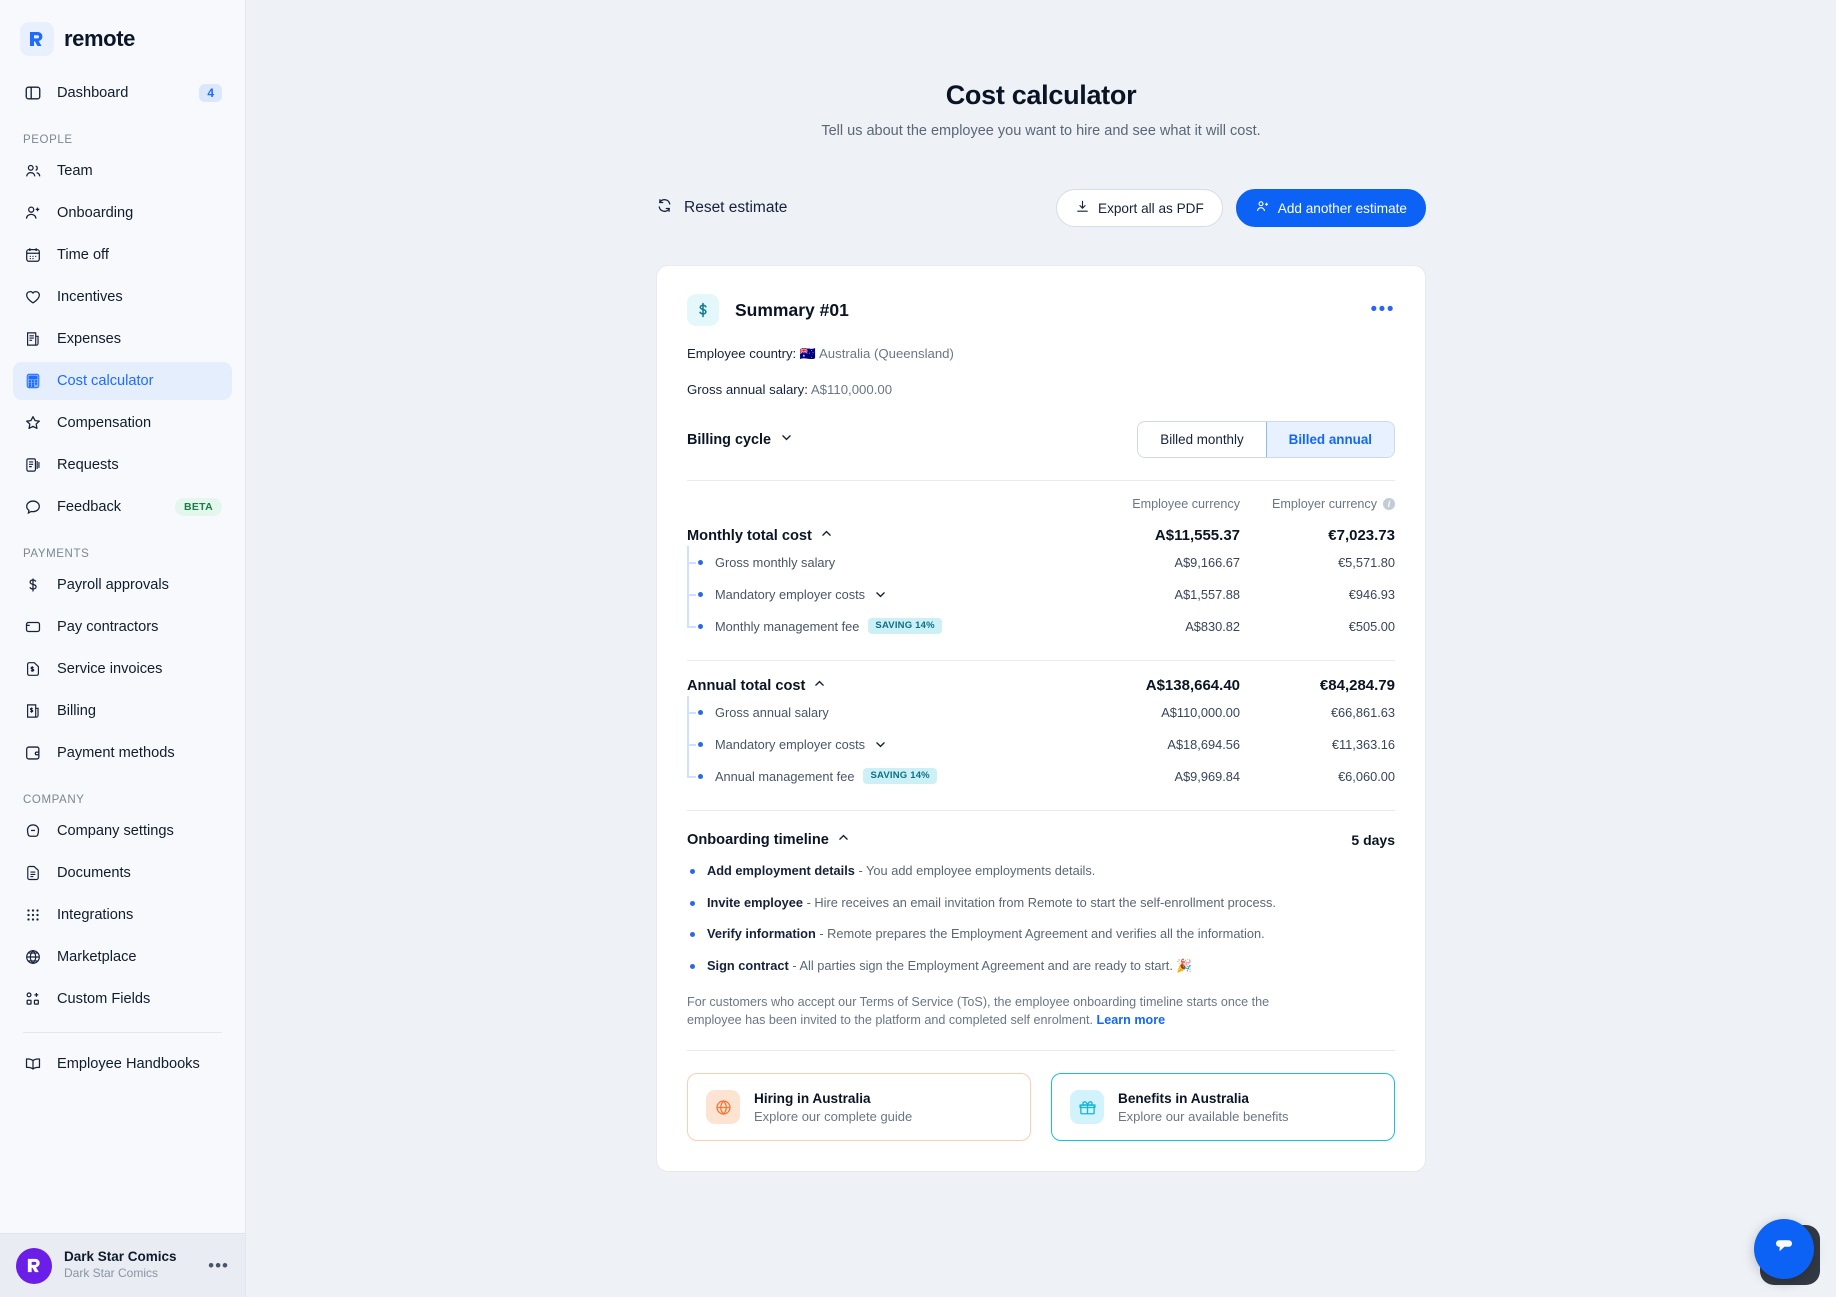 The height and width of the screenshot is (1297, 1836). What do you see at coordinates (1131, 1020) in the screenshot?
I see `learn-more-link: Learn more` at bounding box center [1131, 1020].